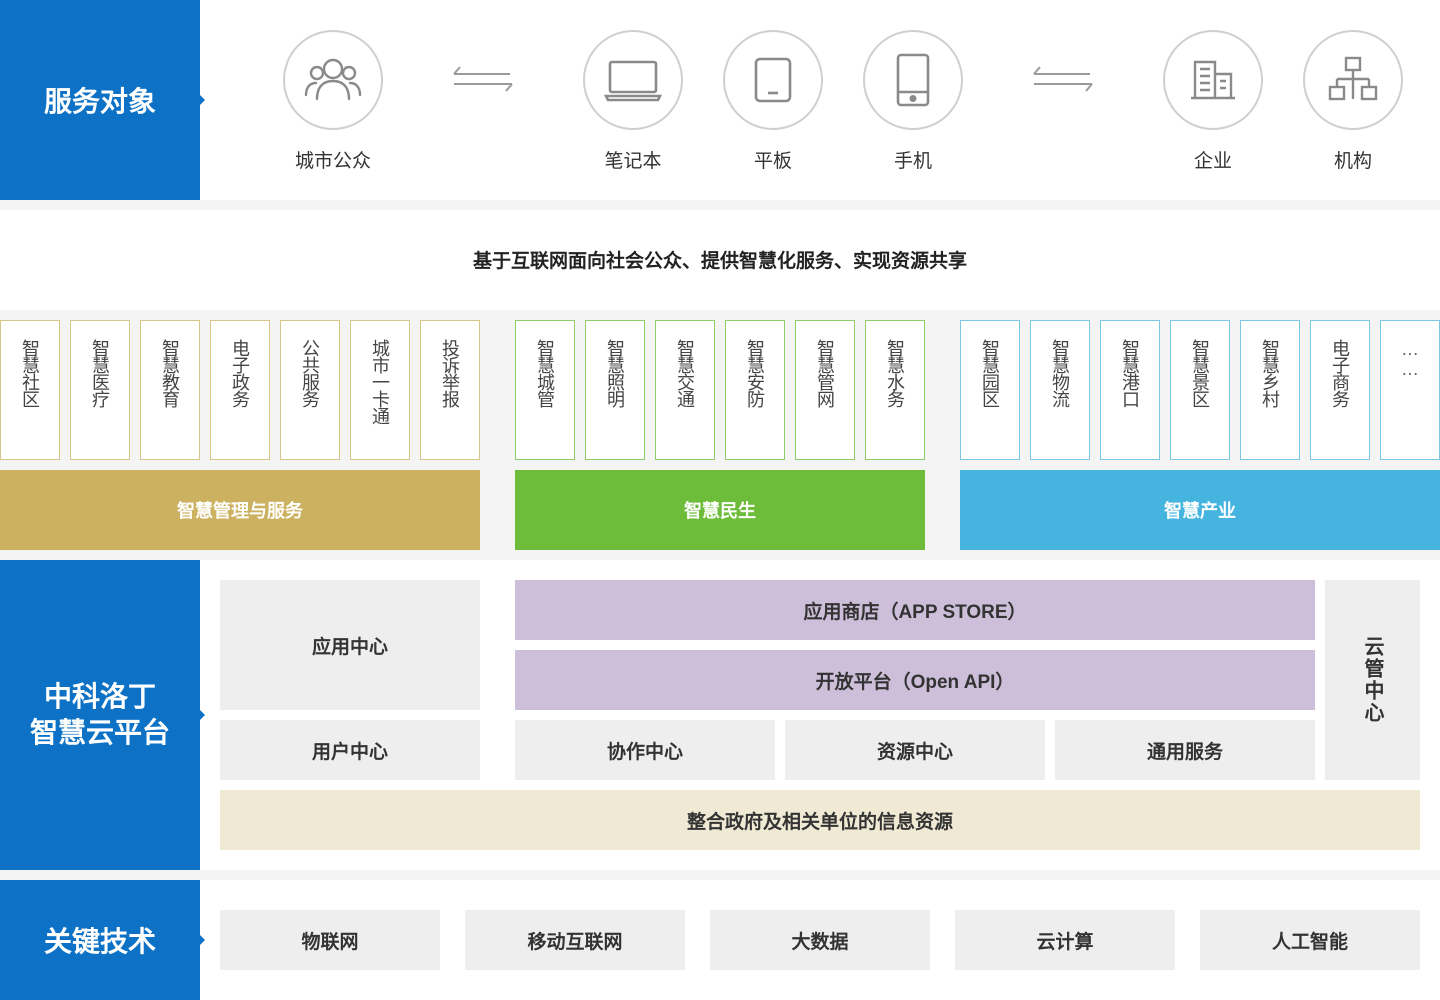 The height and width of the screenshot is (1000, 1440). Describe the element at coordinates (915, 610) in the screenshot. I see `app-store-box: 应用商店（APP STORE）` at that location.